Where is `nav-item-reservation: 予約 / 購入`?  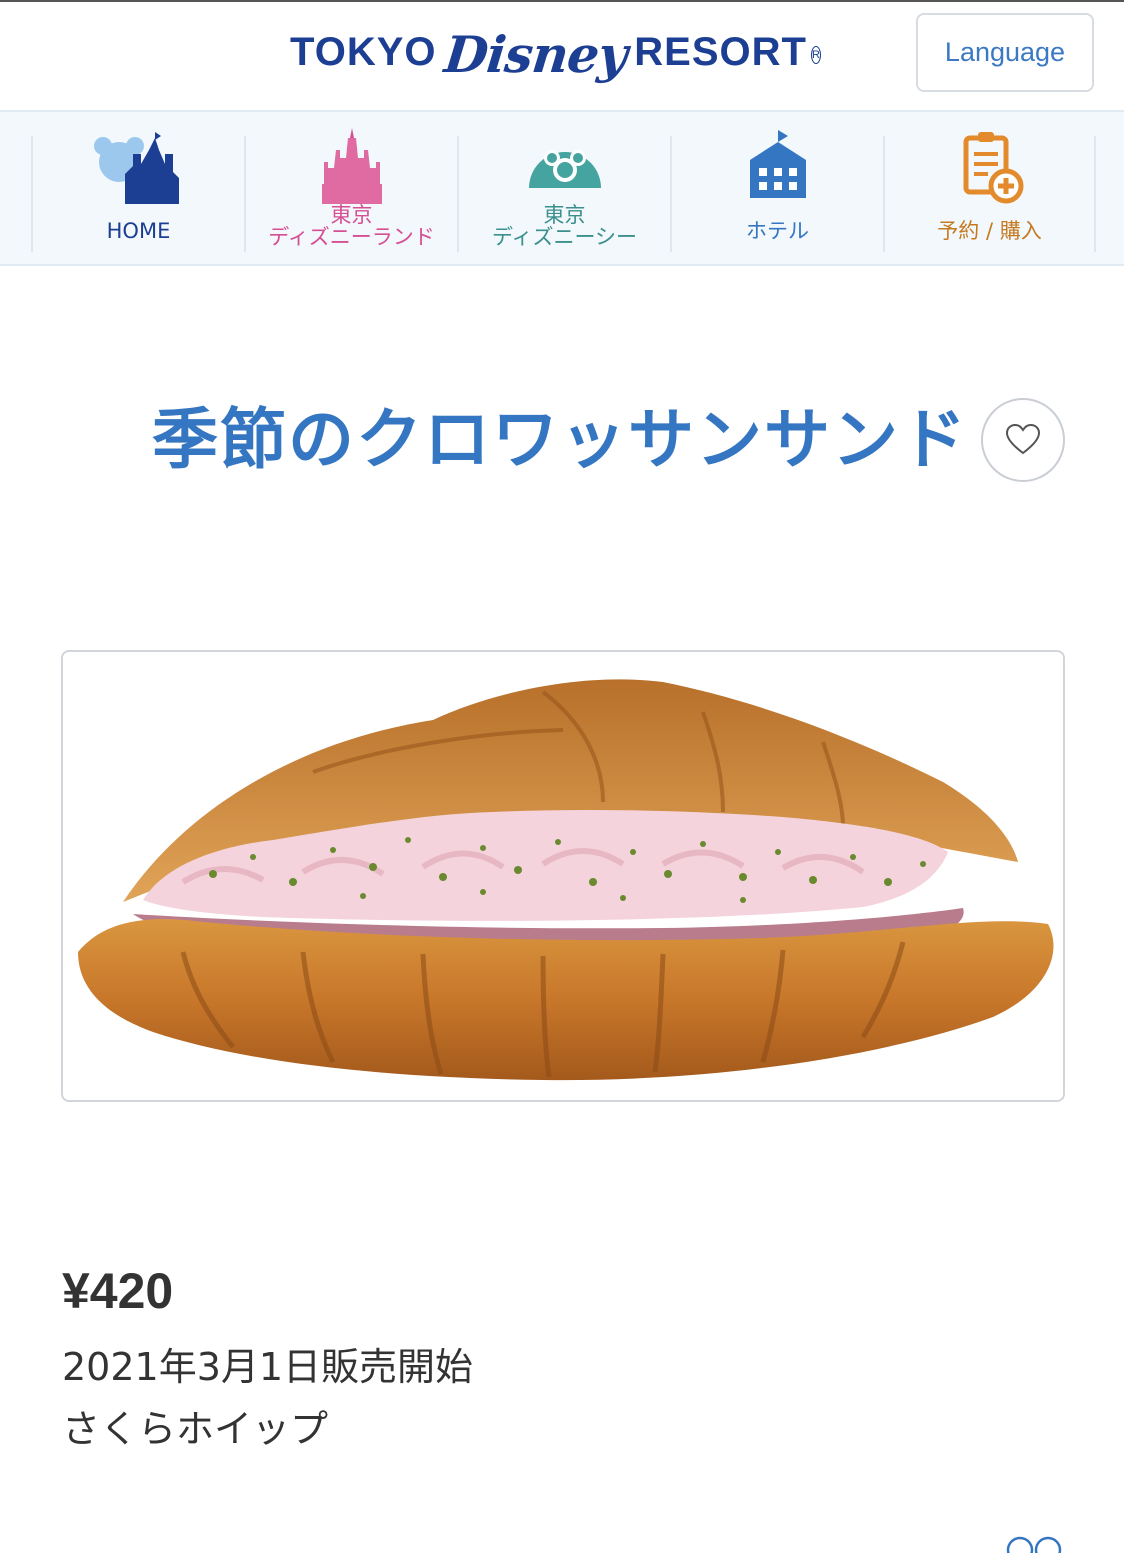 nav-item-reservation: 予約 / 購入 is located at coordinates (989, 192).